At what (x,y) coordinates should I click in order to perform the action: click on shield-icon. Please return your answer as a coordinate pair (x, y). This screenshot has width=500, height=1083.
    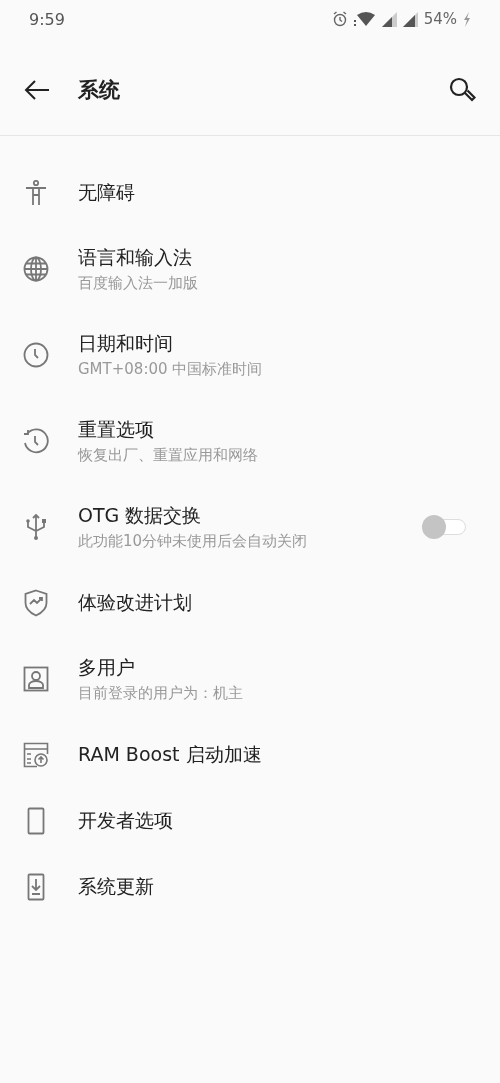
    Looking at the image, I should click on (36, 603).